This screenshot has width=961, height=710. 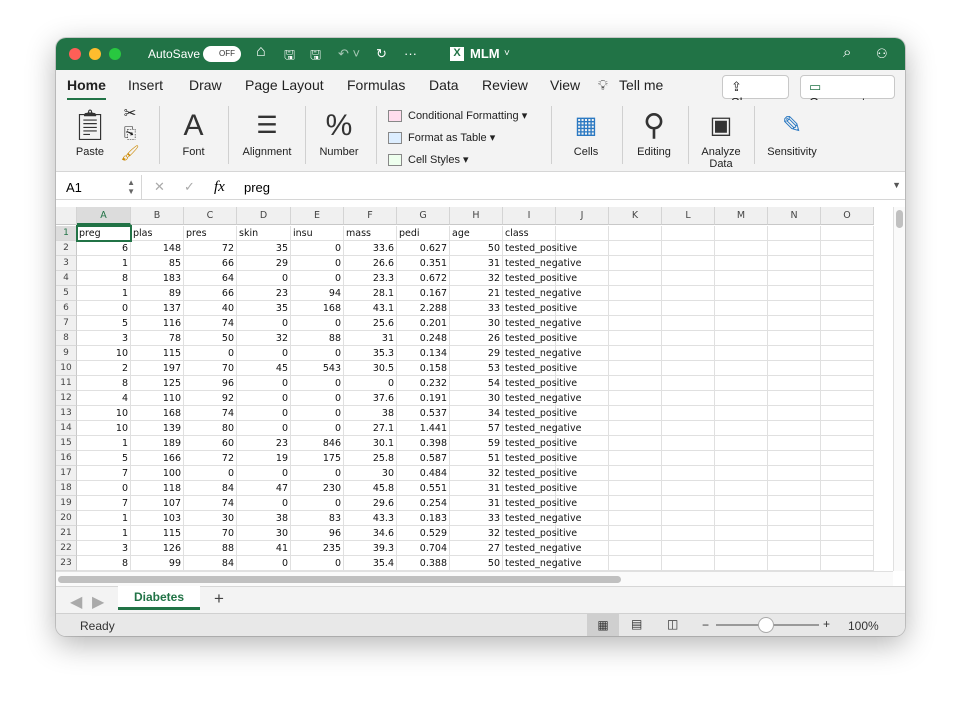 I want to click on search-icon: ⌕, so click(x=847, y=52).